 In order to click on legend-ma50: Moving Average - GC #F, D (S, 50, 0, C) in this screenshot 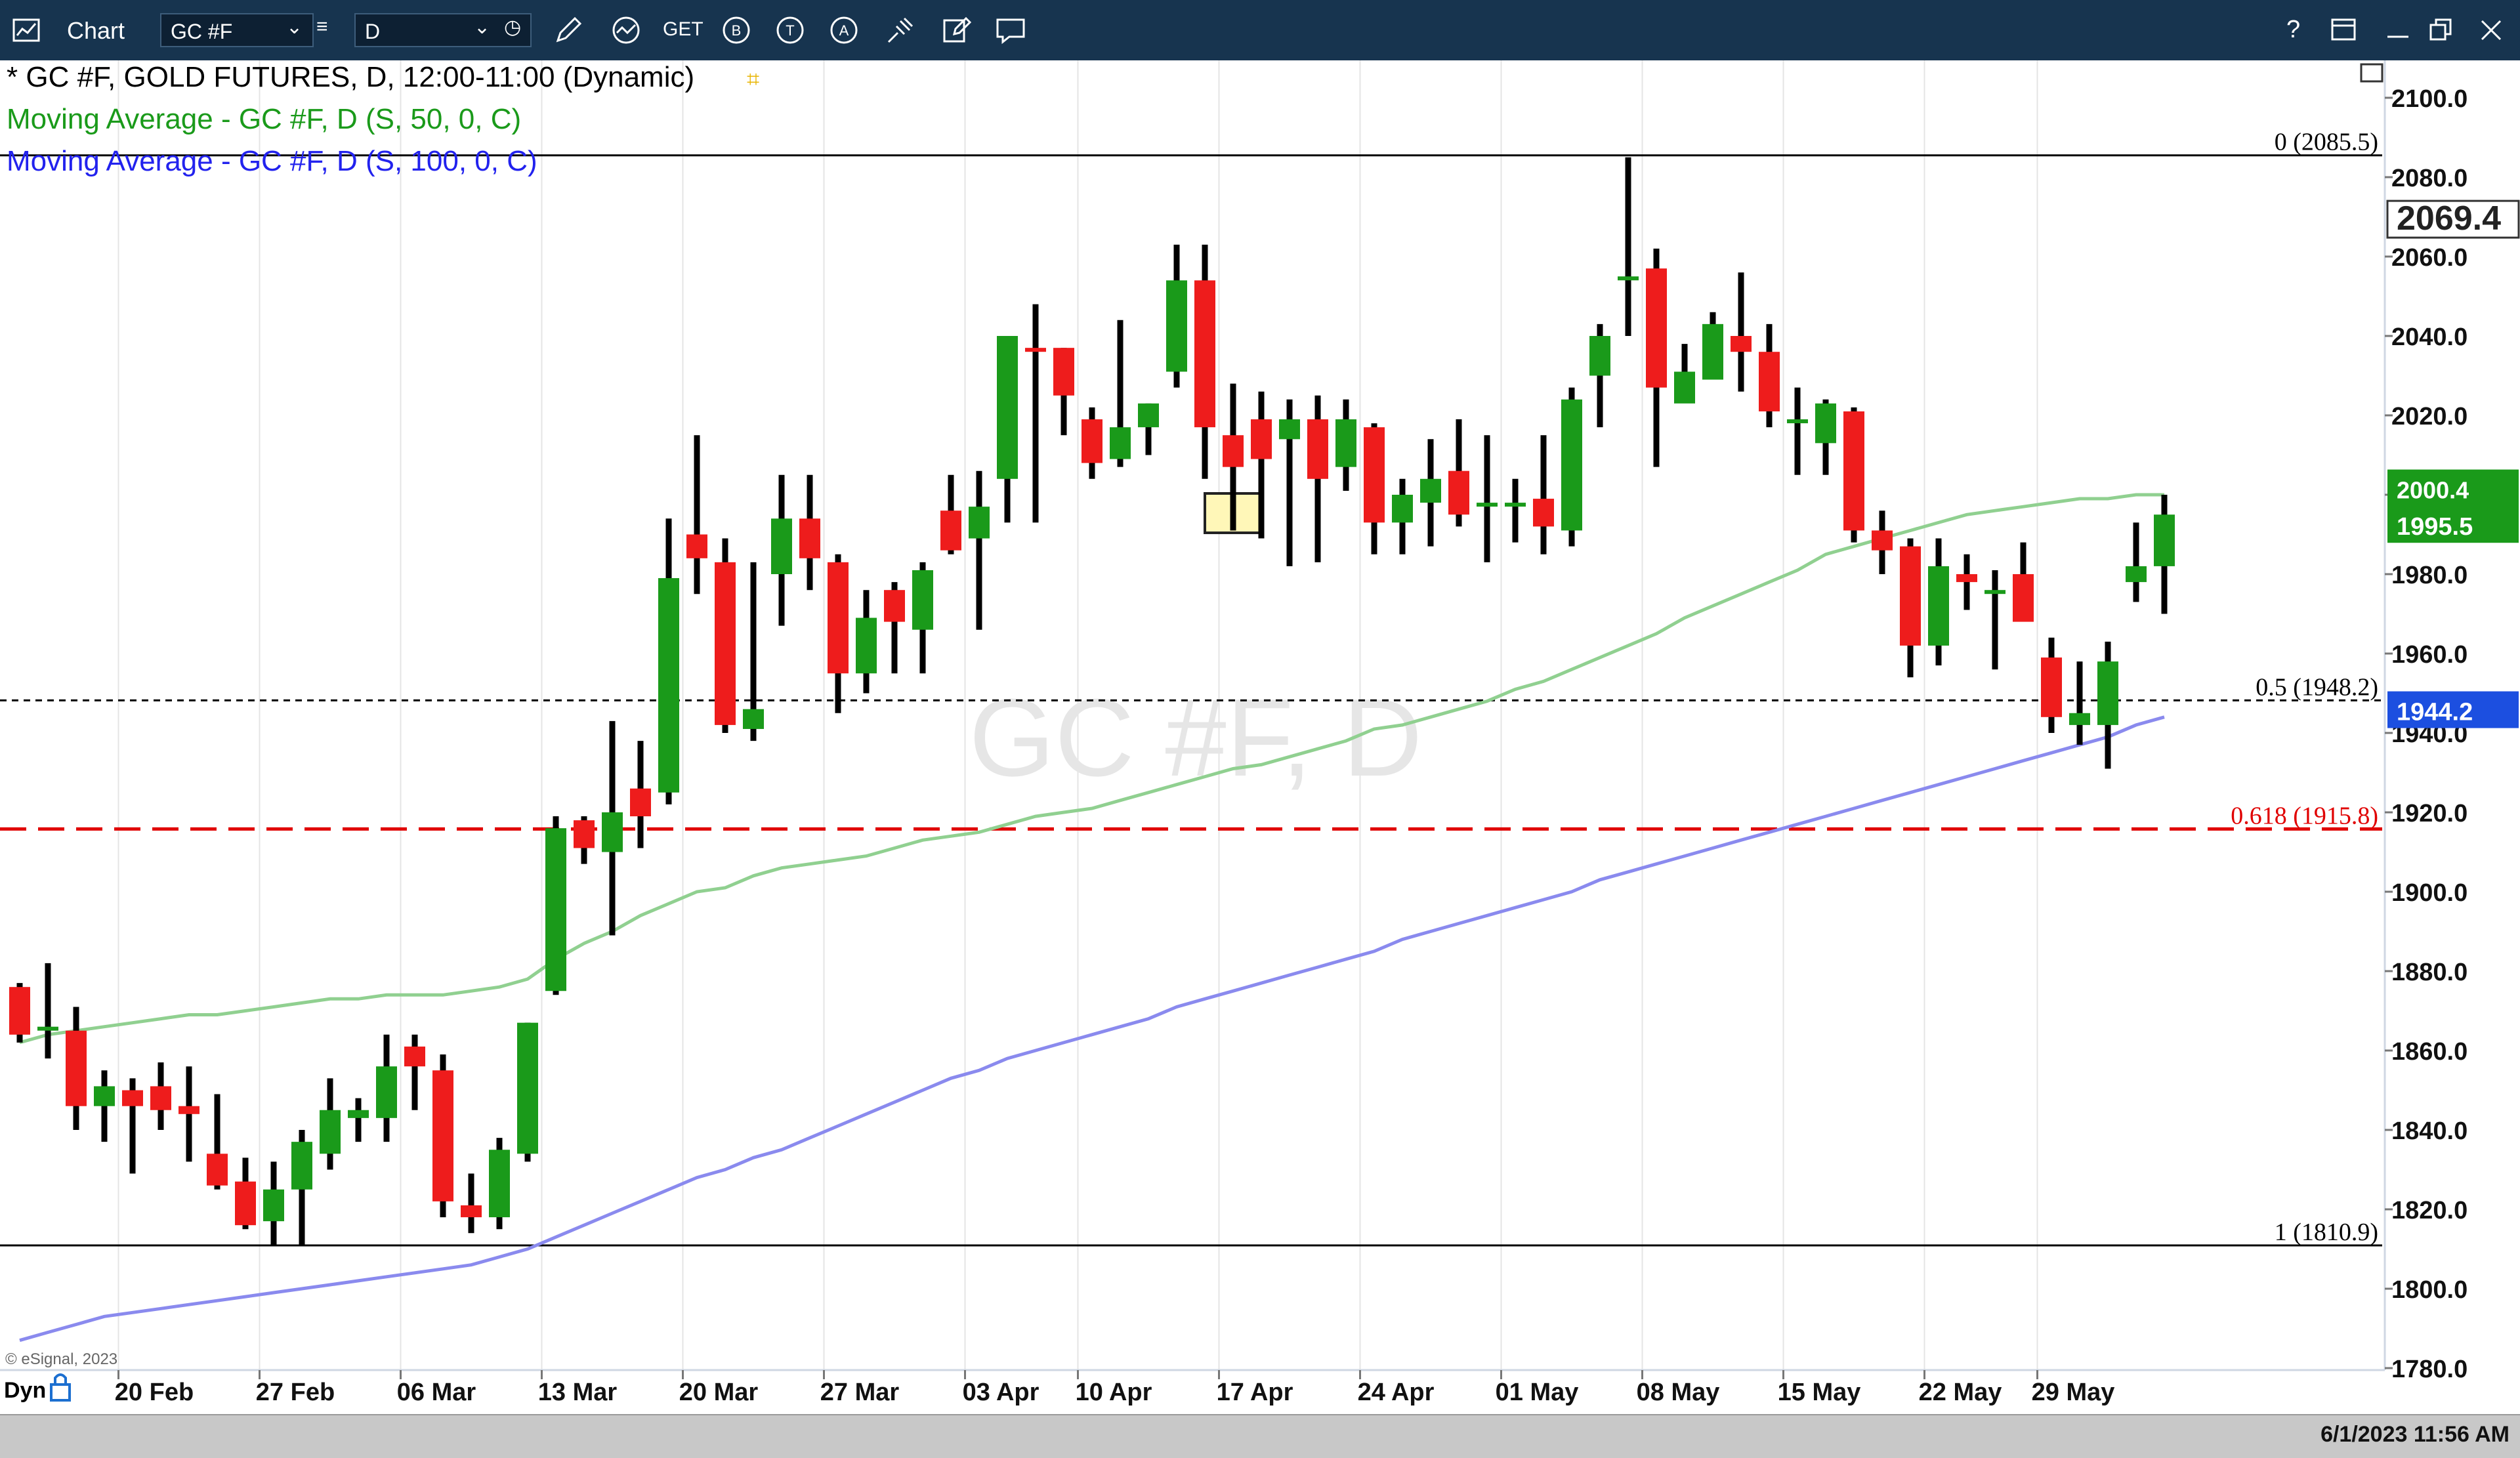, I will do `click(264, 119)`.